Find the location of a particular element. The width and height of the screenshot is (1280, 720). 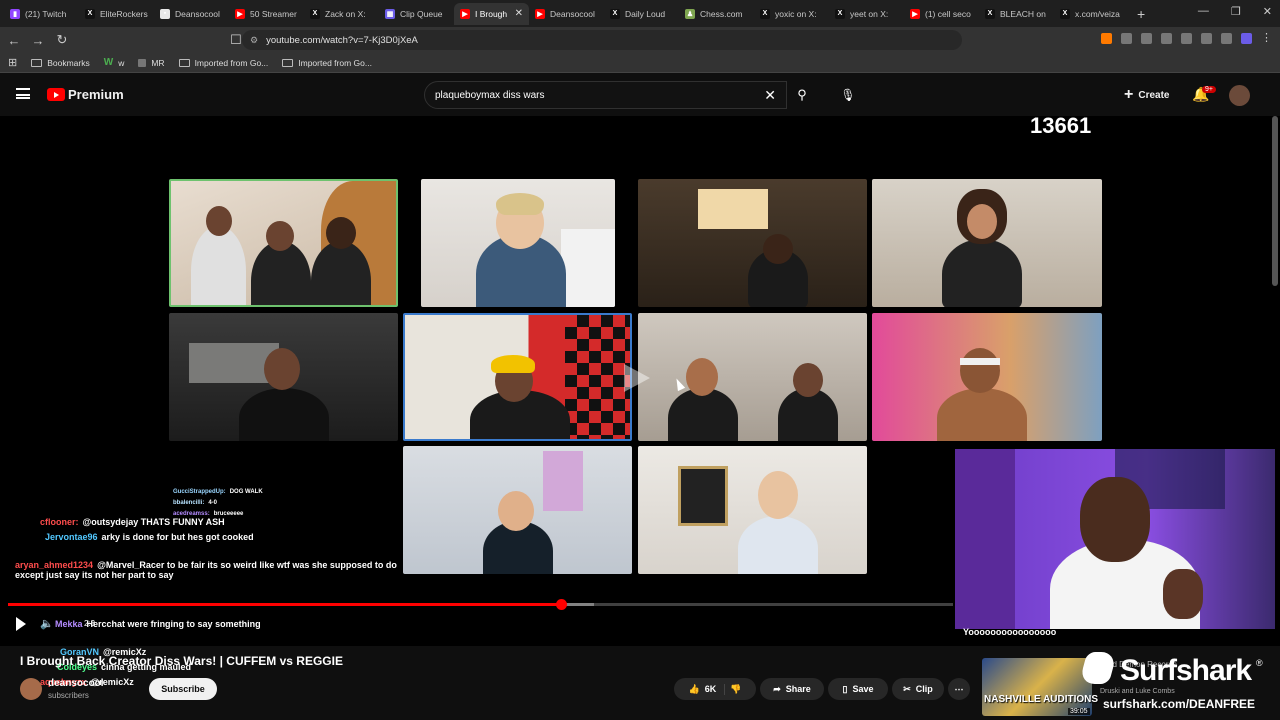

play-overlay-icon is located at coordinates (637, 378).